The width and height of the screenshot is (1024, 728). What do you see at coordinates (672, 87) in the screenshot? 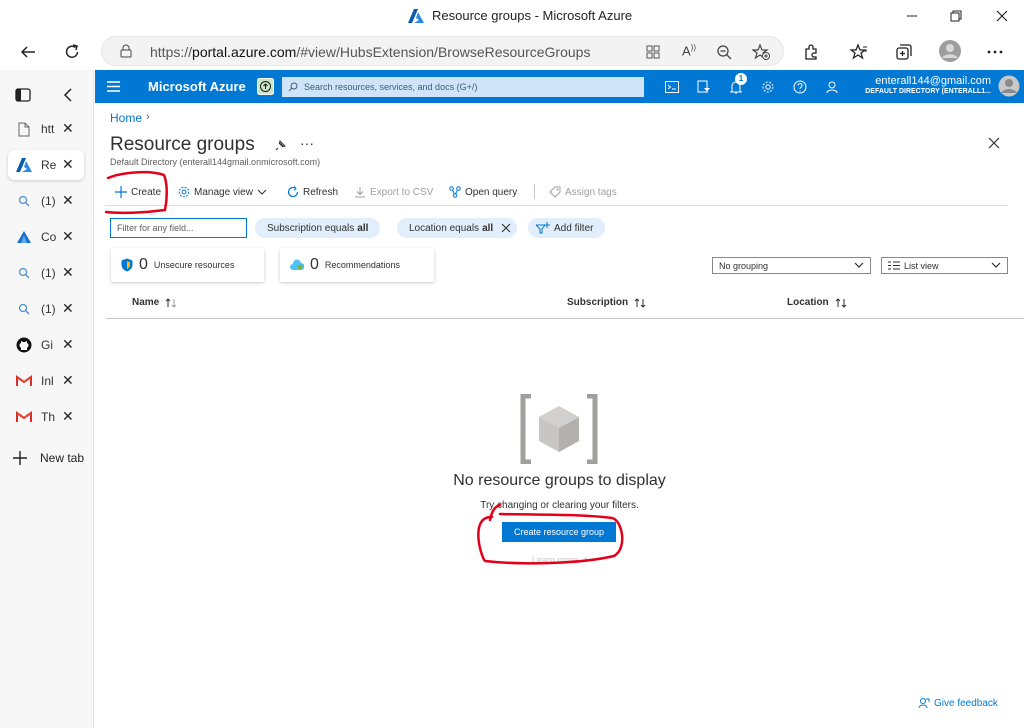
I see `cloud-shell-icon` at bounding box center [672, 87].